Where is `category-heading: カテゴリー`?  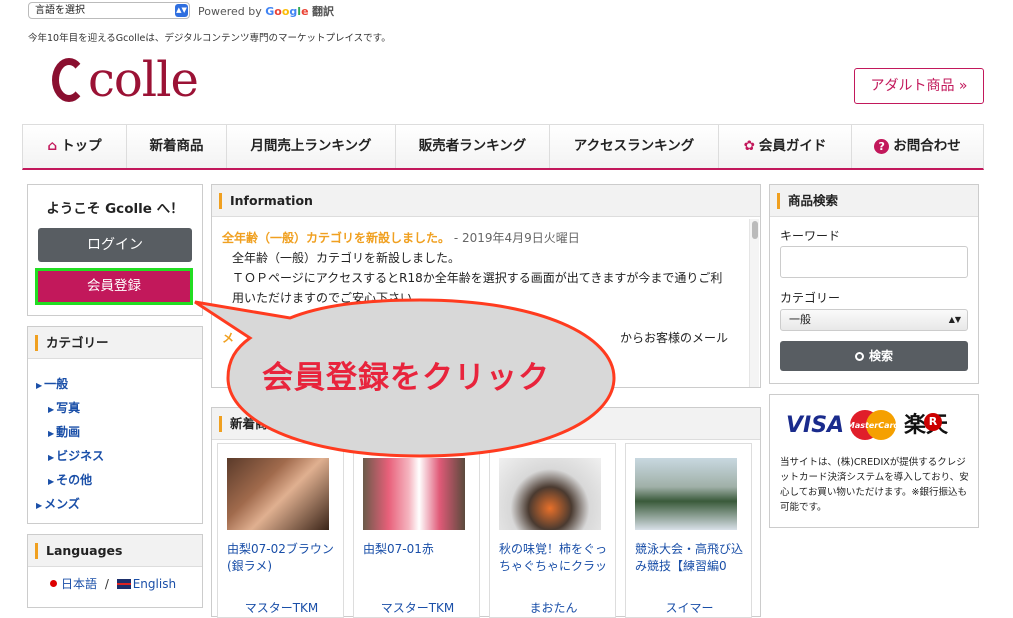 category-heading: カテゴリー is located at coordinates (115, 343).